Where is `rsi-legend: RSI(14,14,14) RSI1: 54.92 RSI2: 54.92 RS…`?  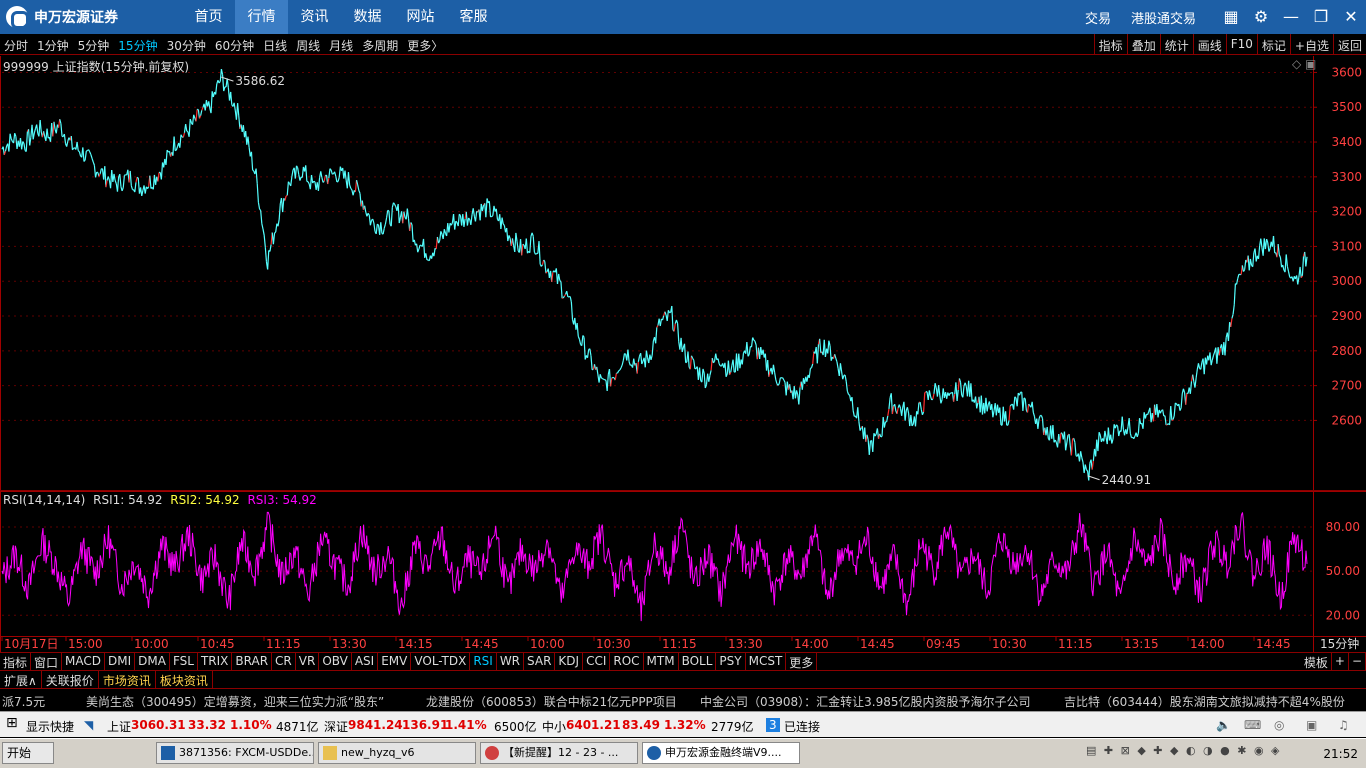 rsi-legend: RSI(14,14,14) RSI1: 54.92 RSI2: 54.92 RS… is located at coordinates (160, 500).